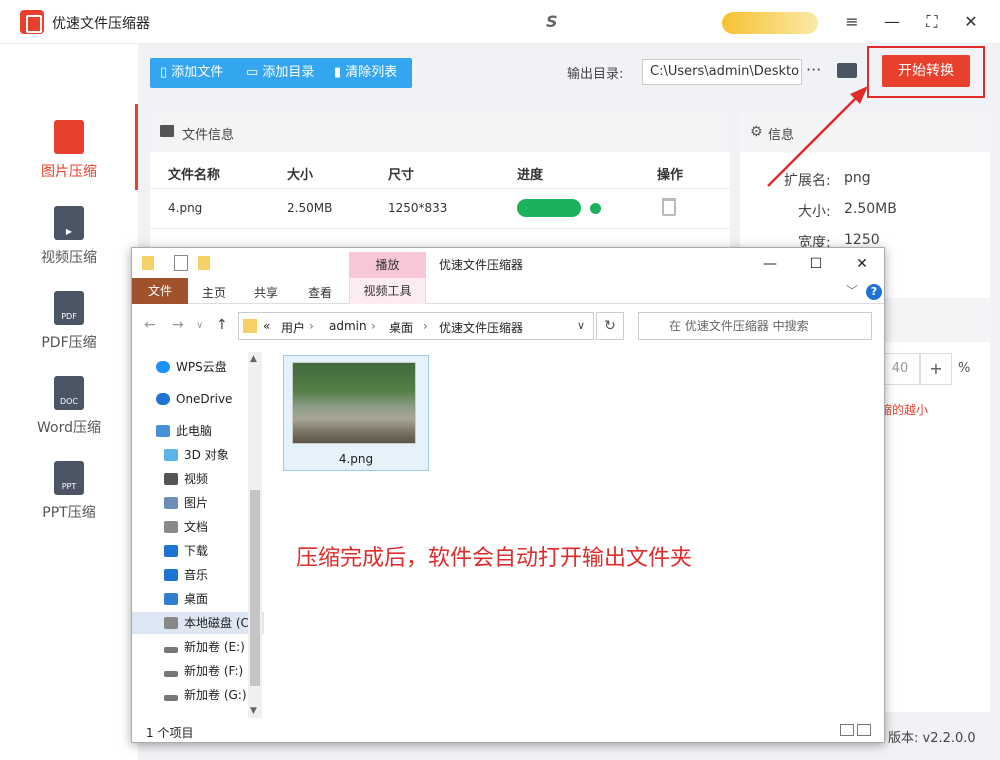  I want to click on properties-icon, so click(181, 263).